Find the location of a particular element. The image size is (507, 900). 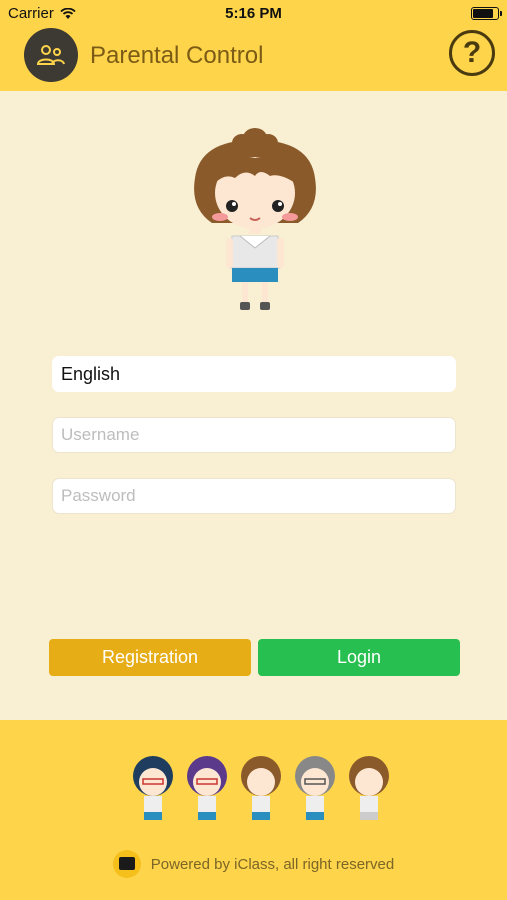

password-field is located at coordinates (254, 496).